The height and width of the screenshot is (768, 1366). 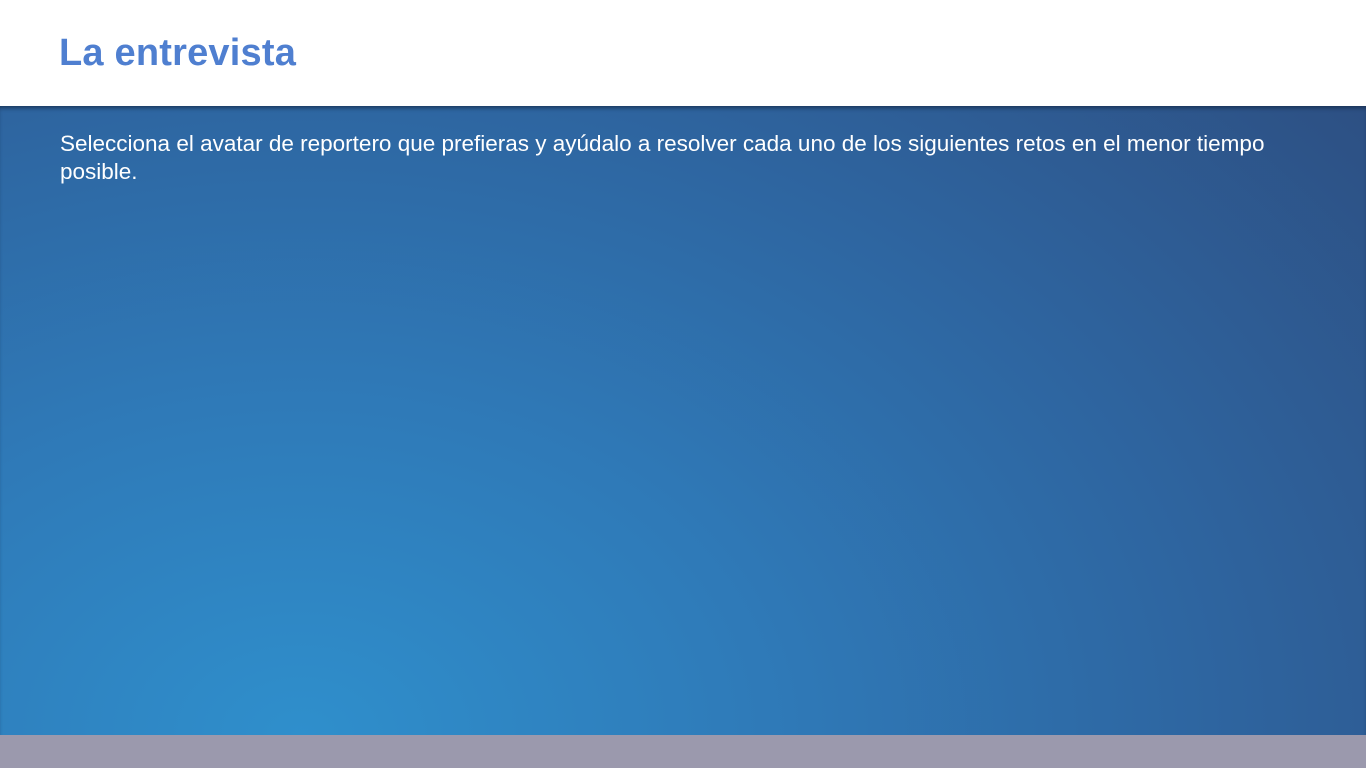 What do you see at coordinates (683, 53) in the screenshot?
I see `slide-header: La entrevista` at bounding box center [683, 53].